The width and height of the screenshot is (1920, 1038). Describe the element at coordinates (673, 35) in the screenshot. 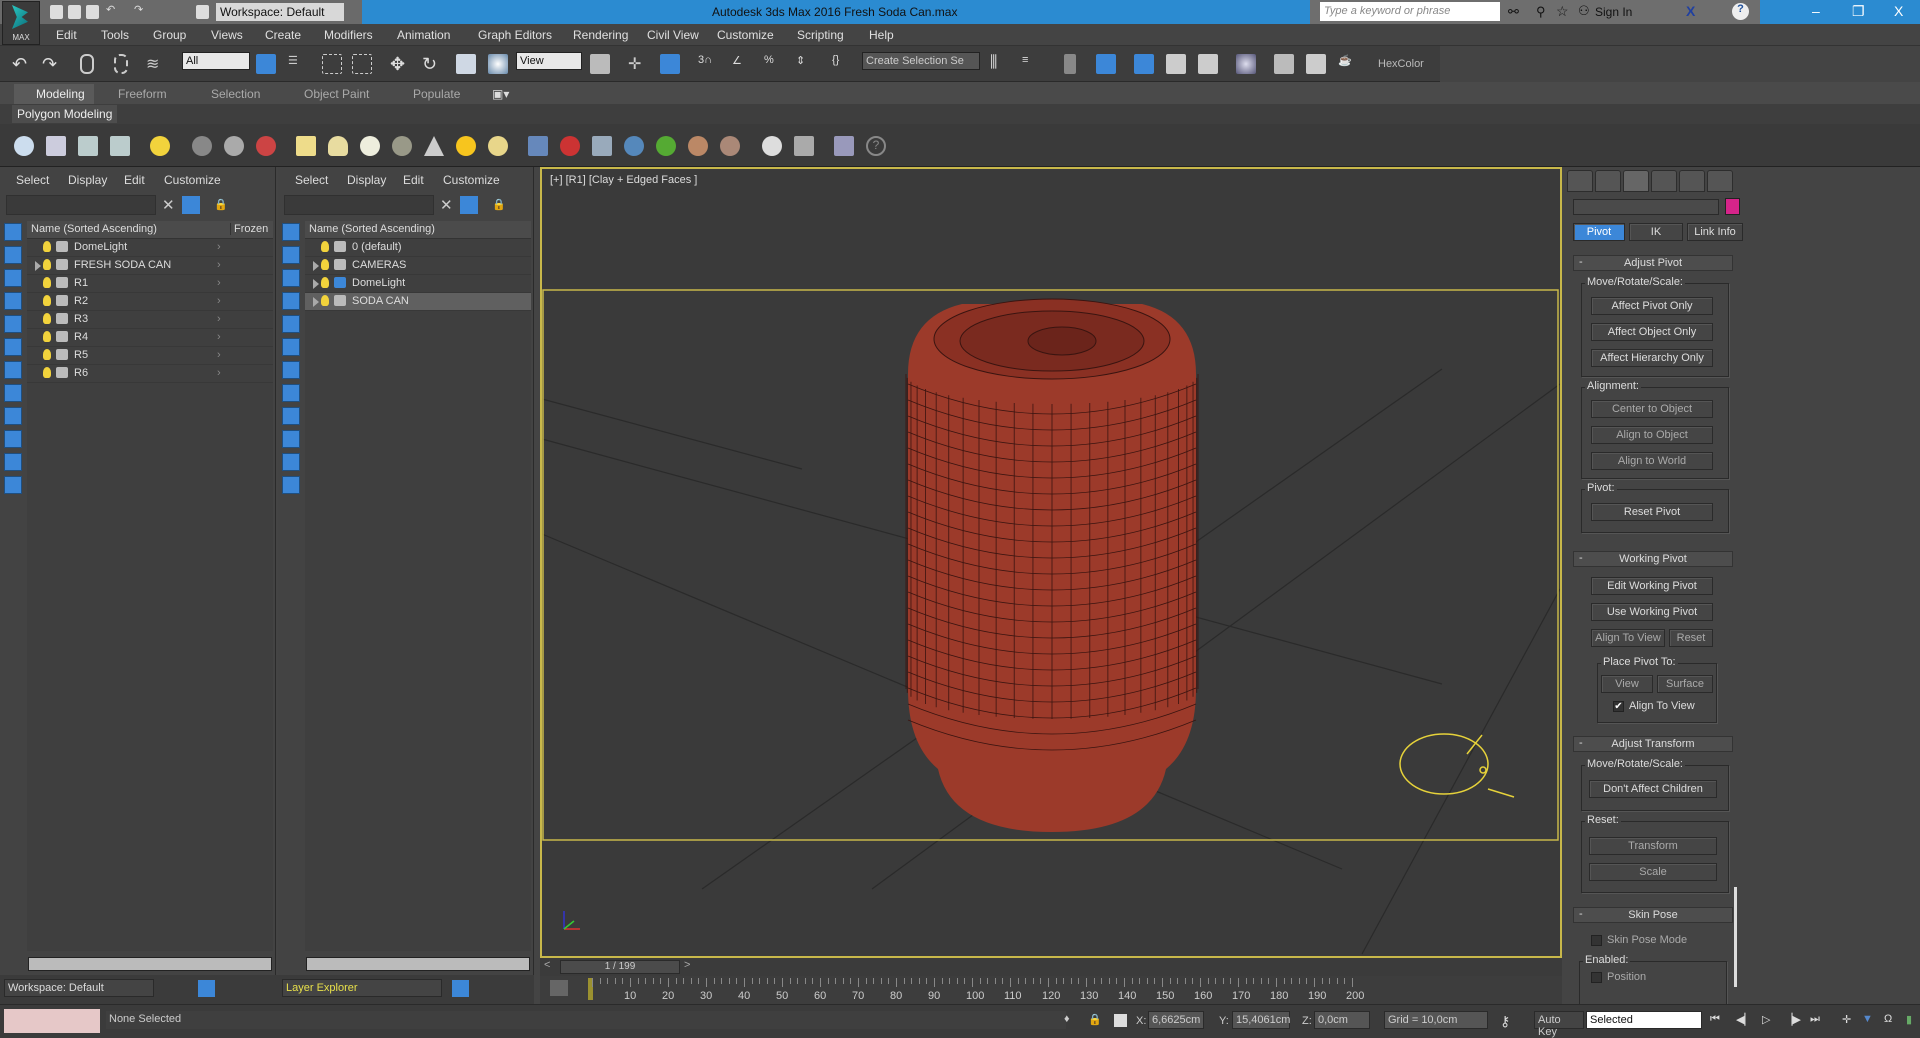

I see `menu-civil-view: Civil View` at that location.